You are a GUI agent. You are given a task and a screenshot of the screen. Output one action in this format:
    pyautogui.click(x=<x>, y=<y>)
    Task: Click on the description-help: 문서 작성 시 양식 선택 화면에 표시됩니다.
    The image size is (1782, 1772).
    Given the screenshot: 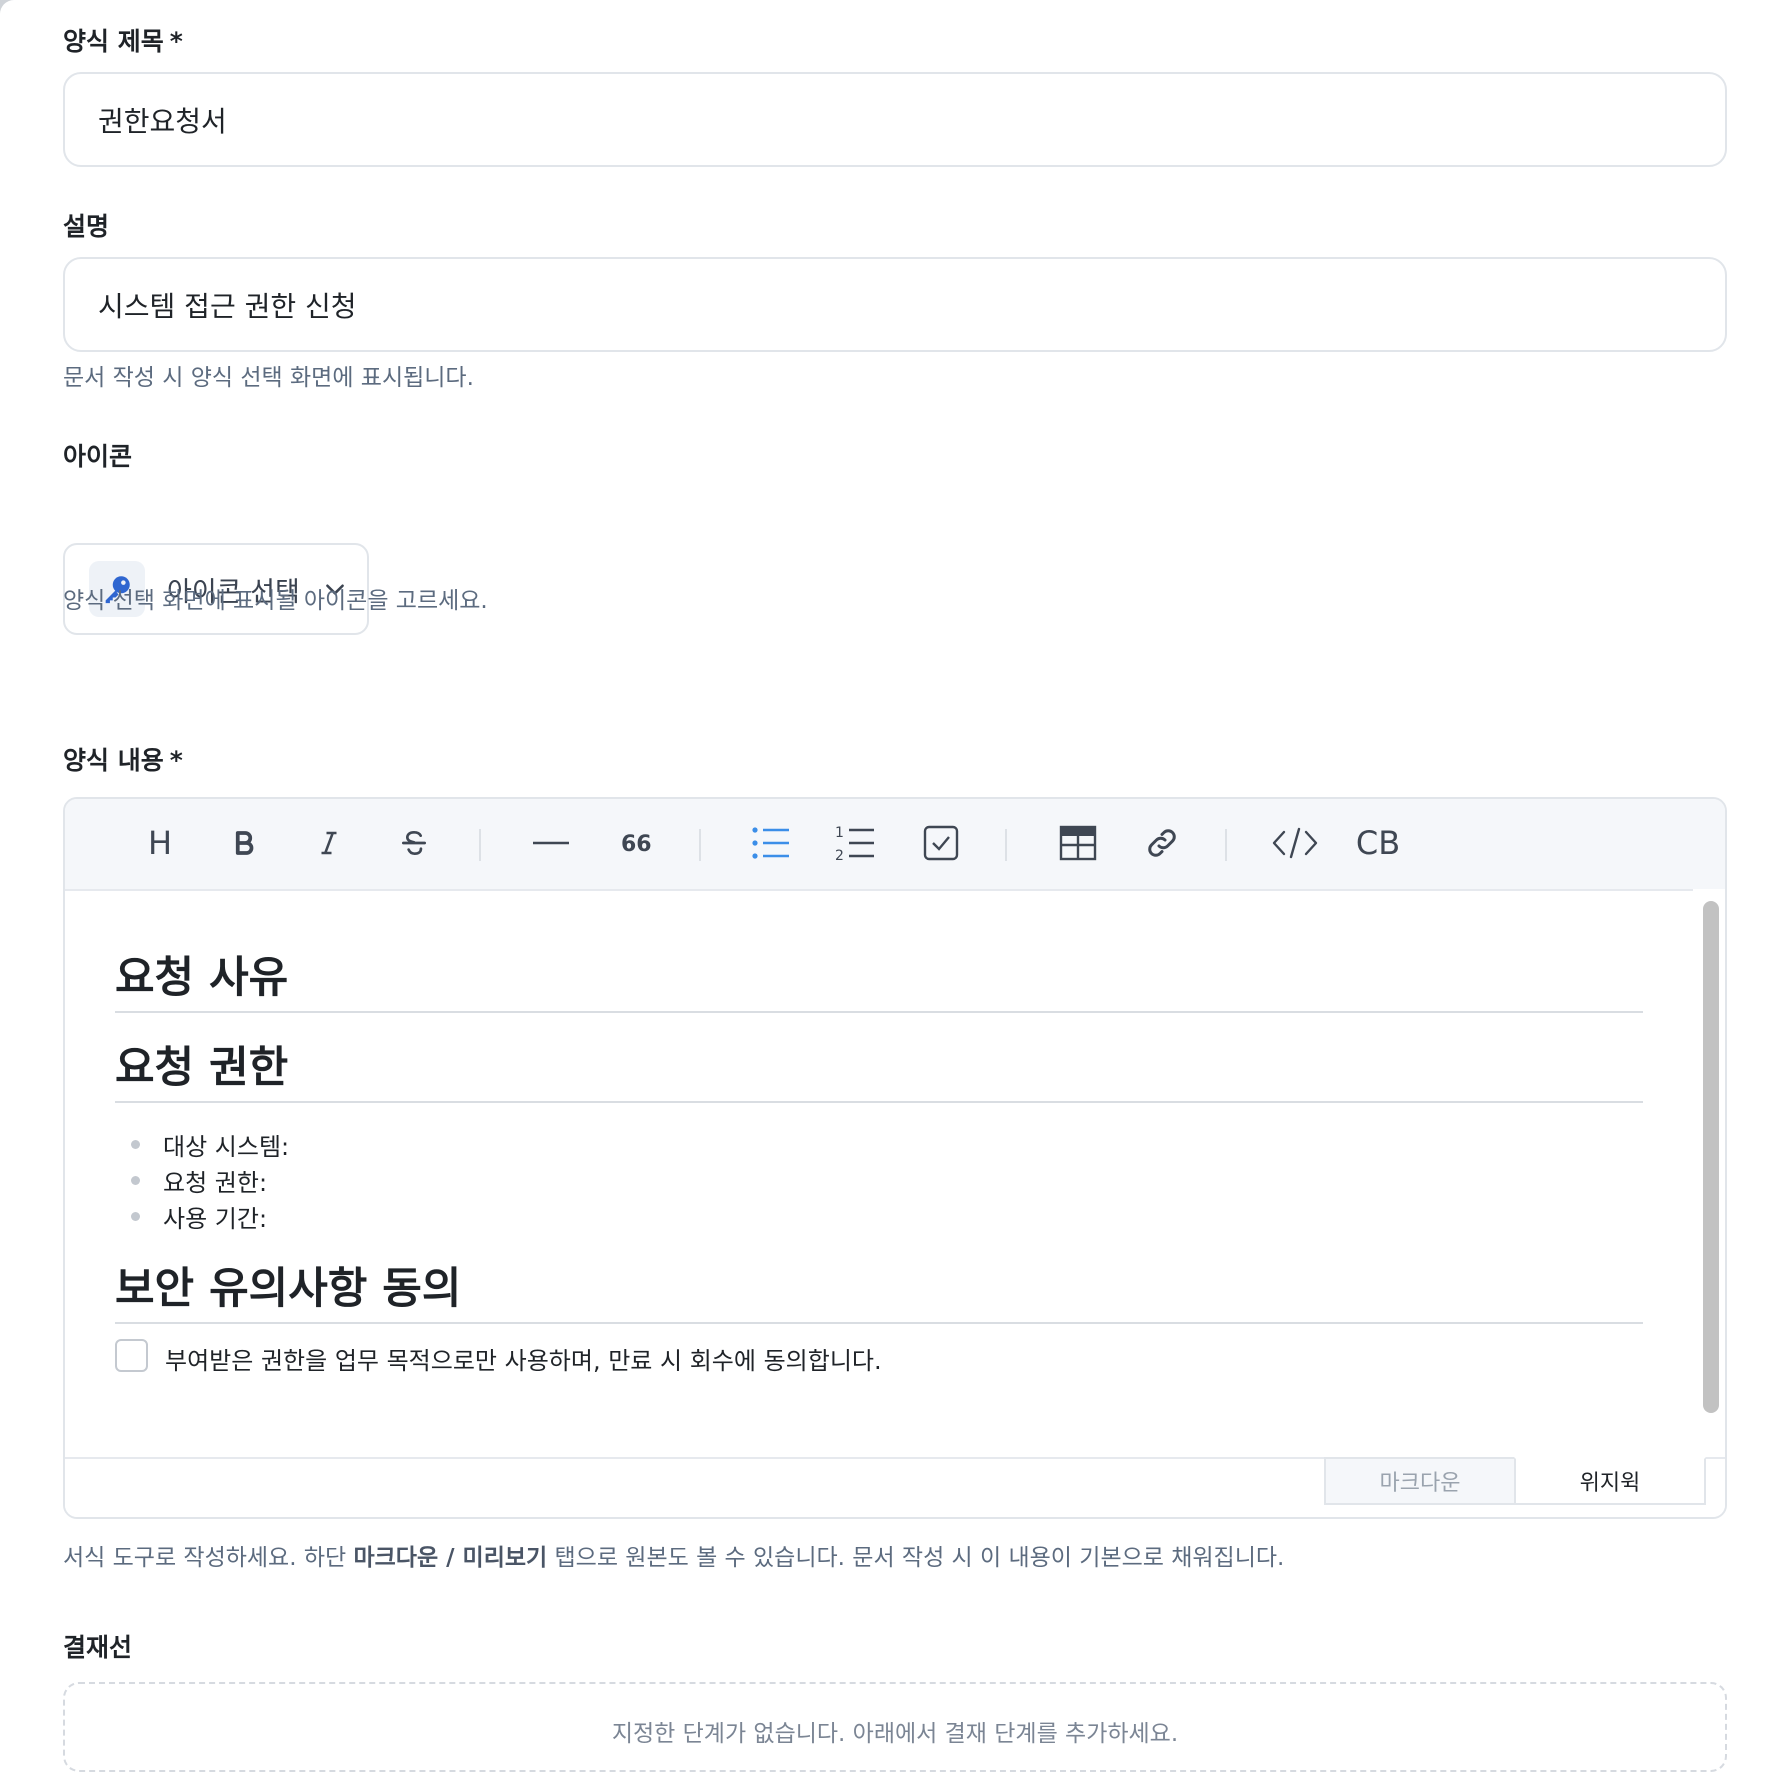 What is the action you would take?
    pyautogui.click(x=268, y=378)
    